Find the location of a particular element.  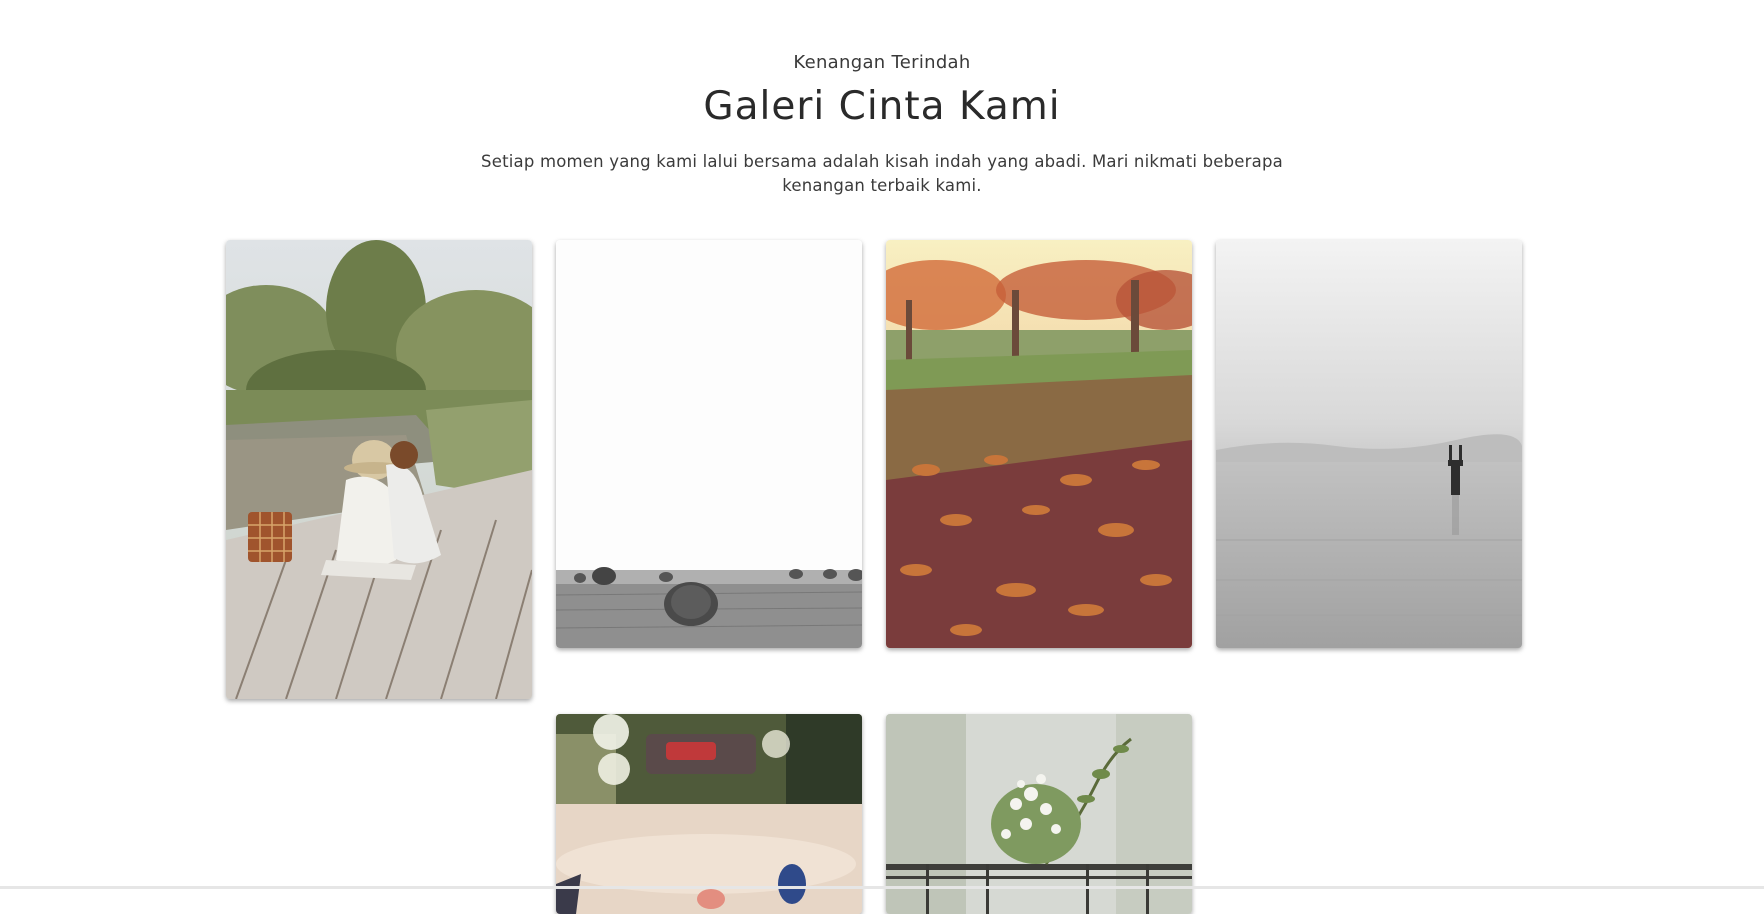

gallery-eyebrow: Kenangan Terindah is located at coordinates (882, 62).